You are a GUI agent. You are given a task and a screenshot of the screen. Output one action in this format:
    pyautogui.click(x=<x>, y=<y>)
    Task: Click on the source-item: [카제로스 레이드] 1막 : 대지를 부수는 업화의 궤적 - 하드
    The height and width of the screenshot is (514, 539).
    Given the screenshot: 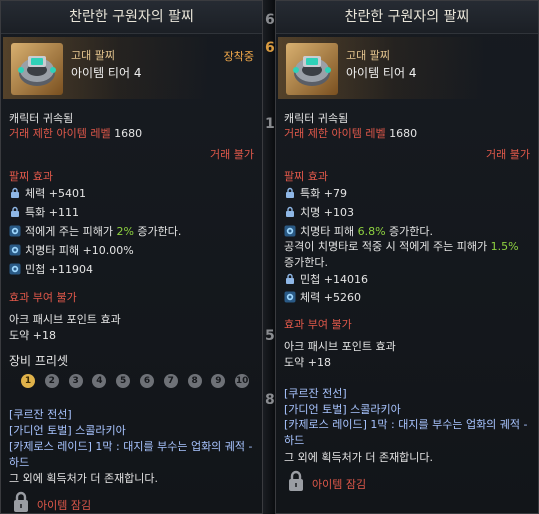 What is the action you would take?
    pyautogui.click(x=406, y=433)
    